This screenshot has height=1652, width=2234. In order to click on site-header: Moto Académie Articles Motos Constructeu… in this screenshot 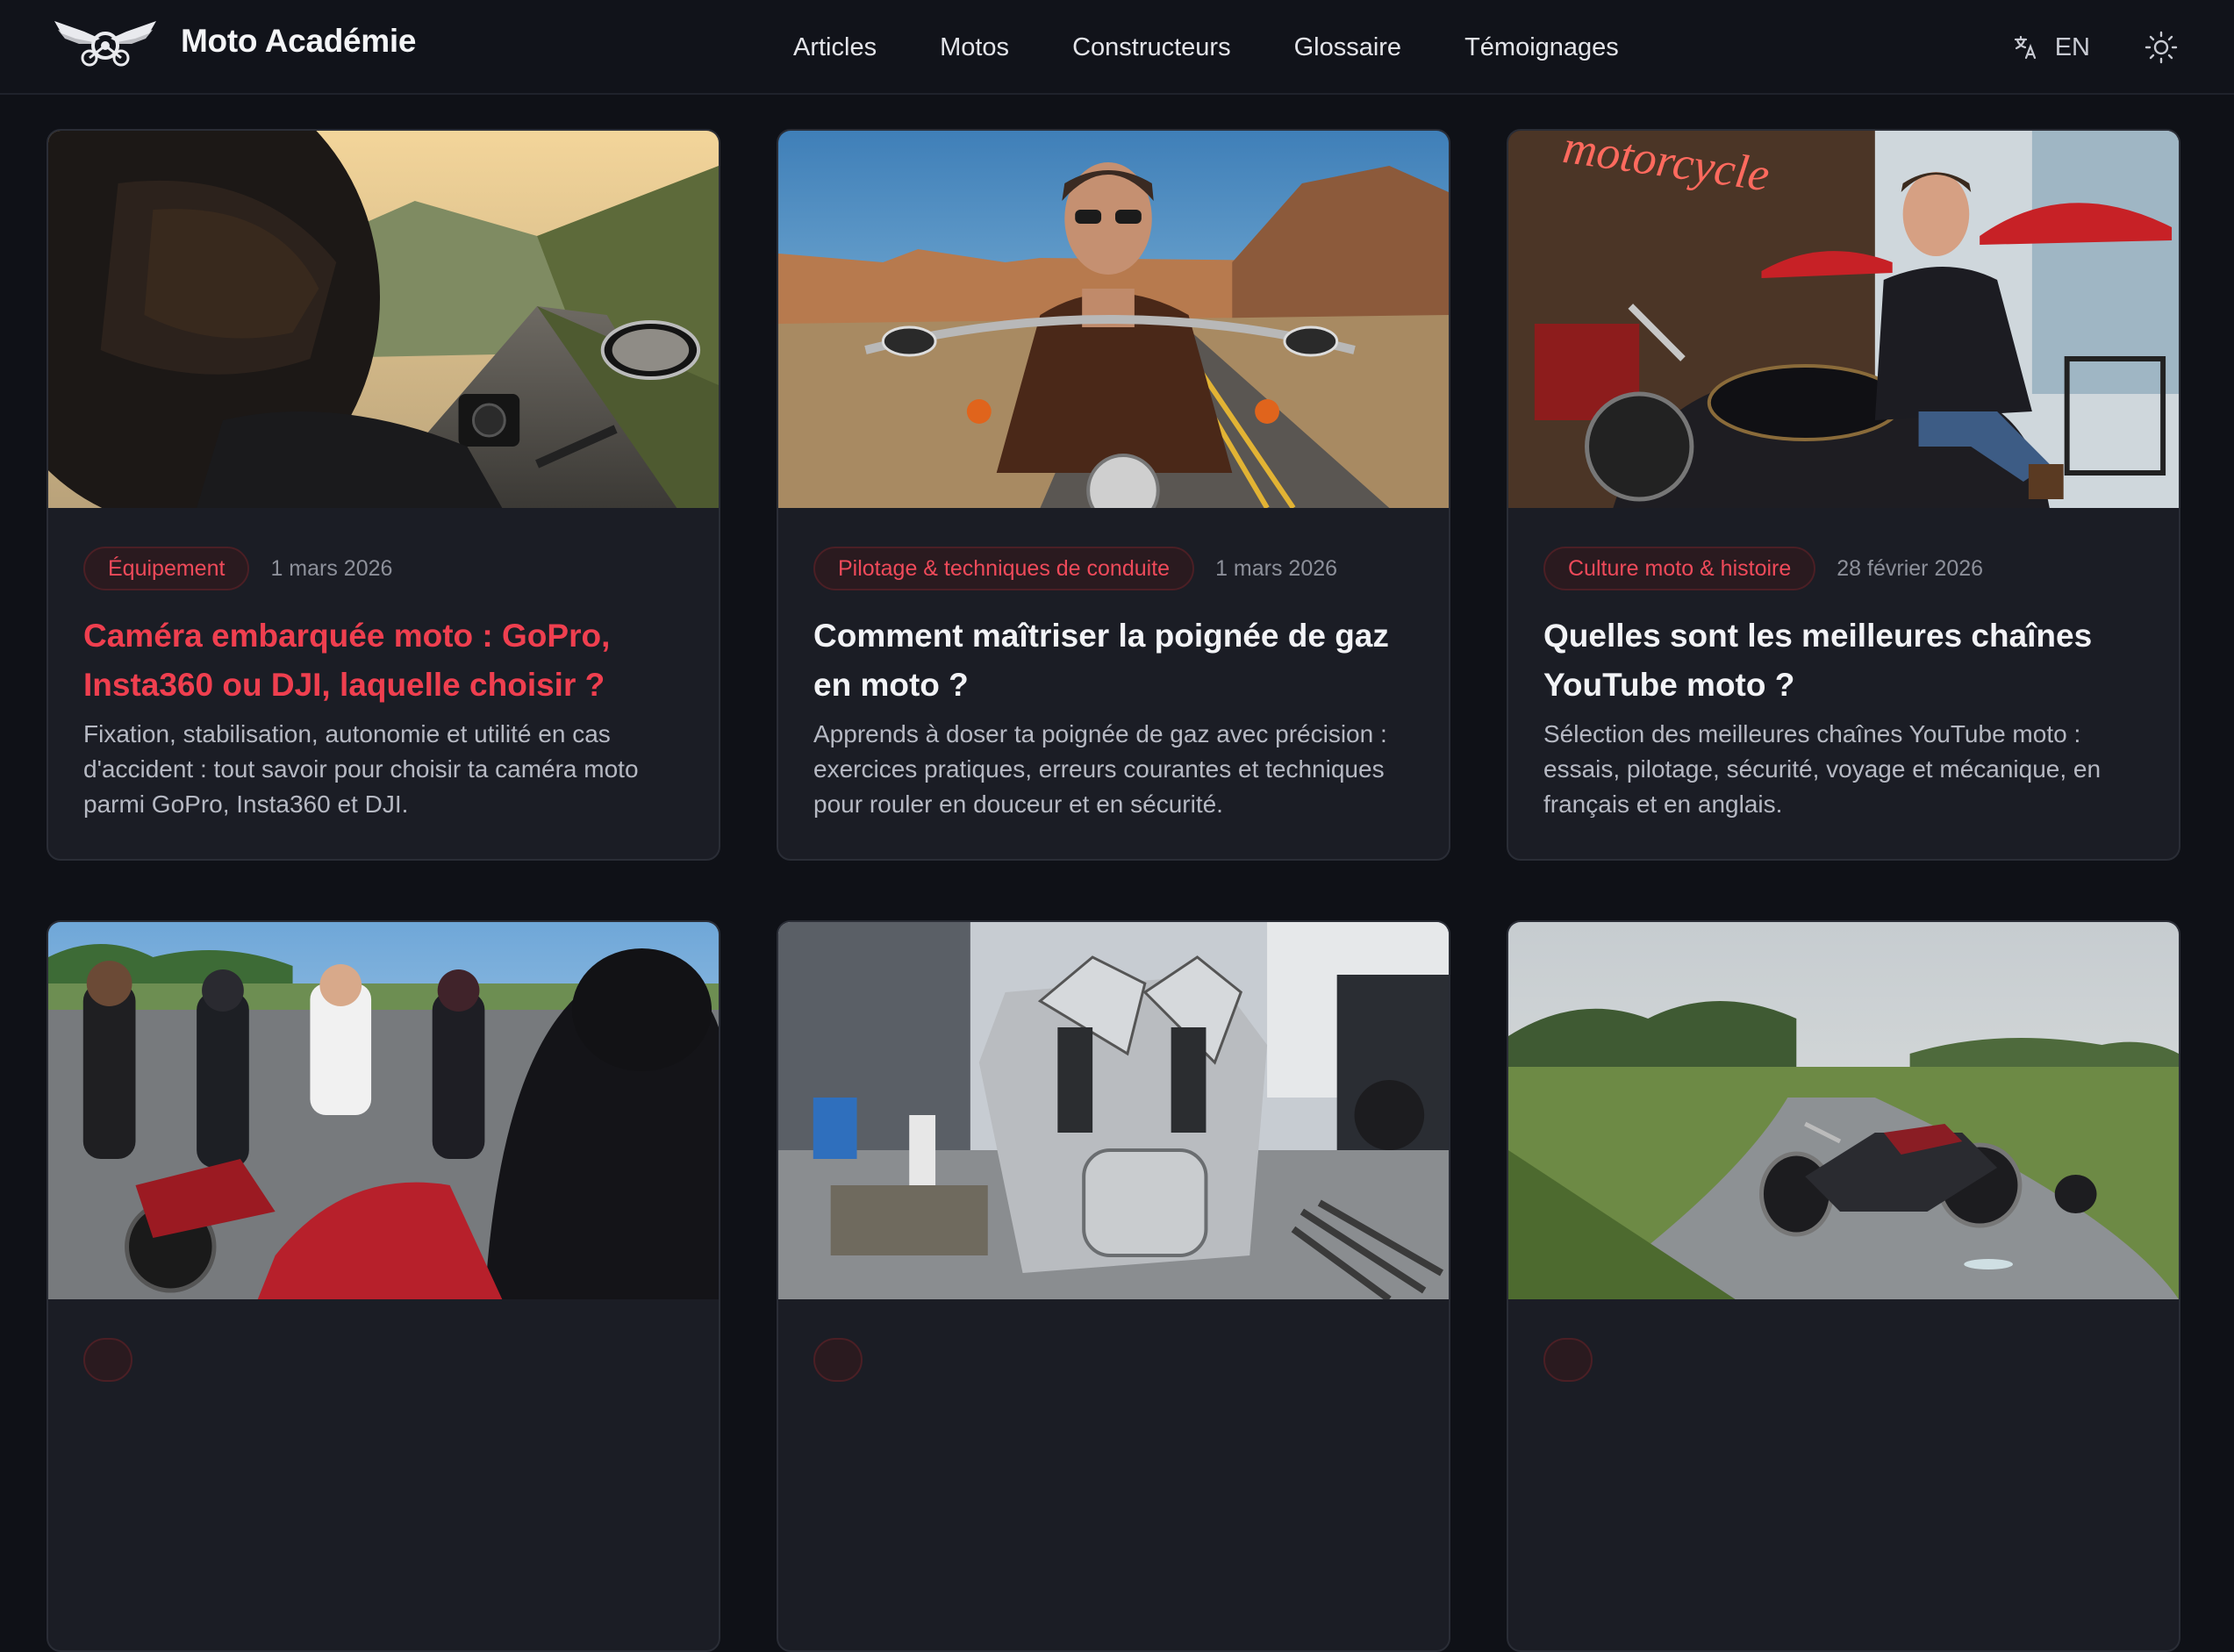, I will do `click(1117, 47)`.